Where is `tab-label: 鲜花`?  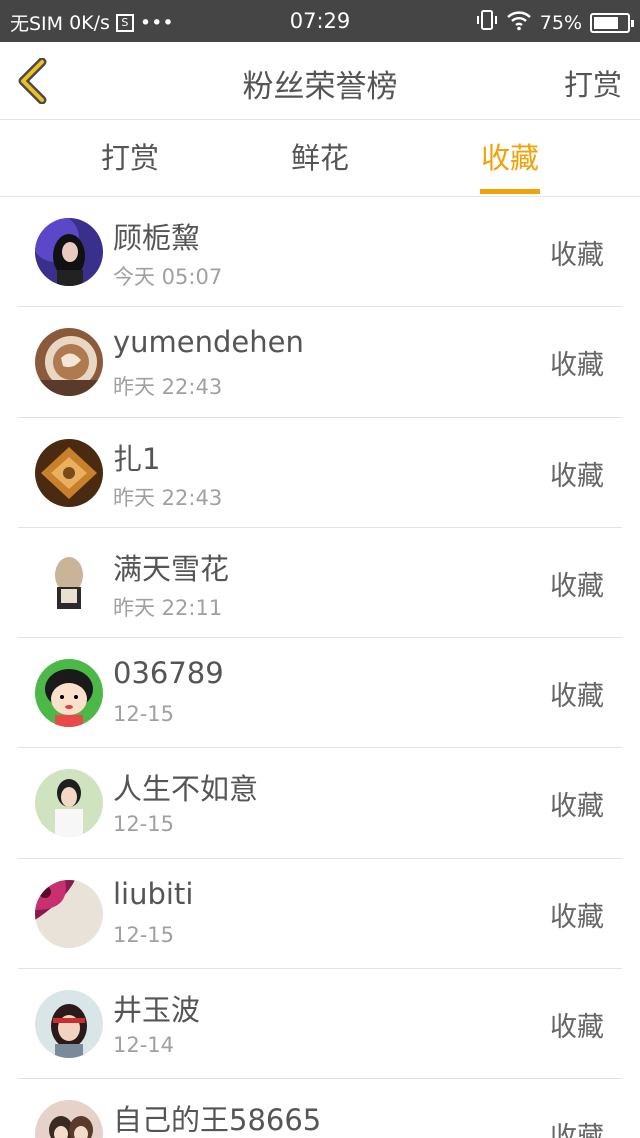 tab-label: 鲜花 is located at coordinates (319, 158).